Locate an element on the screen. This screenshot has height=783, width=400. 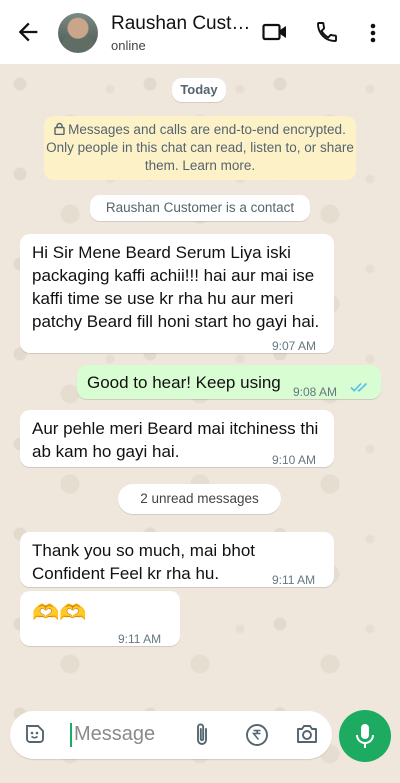
sticker-icon is located at coordinates (35, 734).